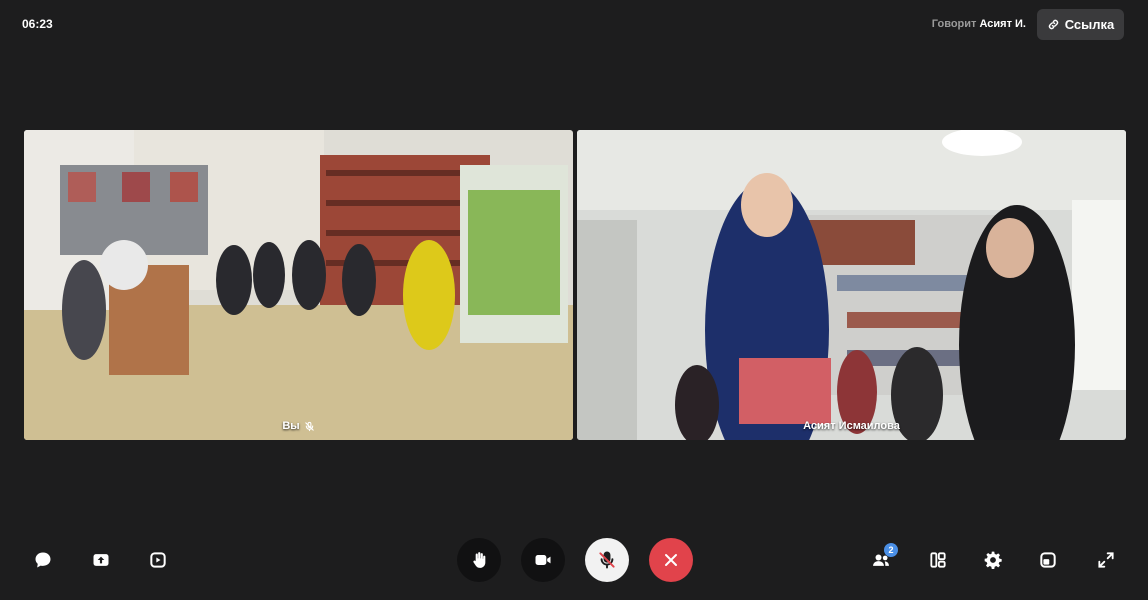 The width and height of the screenshot is (1148, 600). I want to click on active-speaker-indicator: Говорит Асият И., so click(979, 24).